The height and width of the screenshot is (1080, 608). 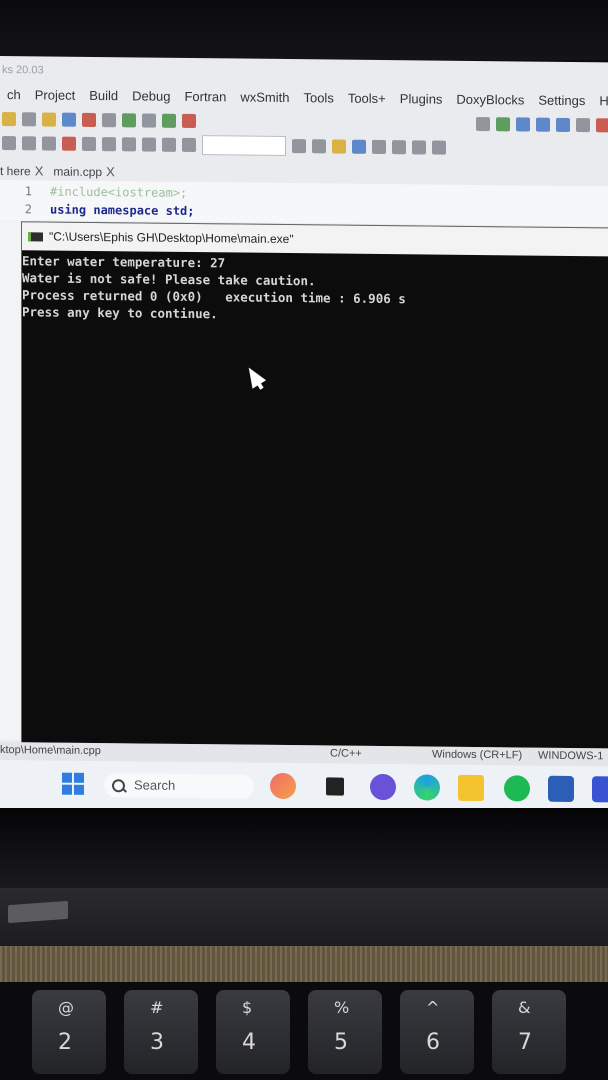 What do you see at coordinates (563, 124) in the screenshot?
I see `step-out-icon` at bounding box center [563, 124].